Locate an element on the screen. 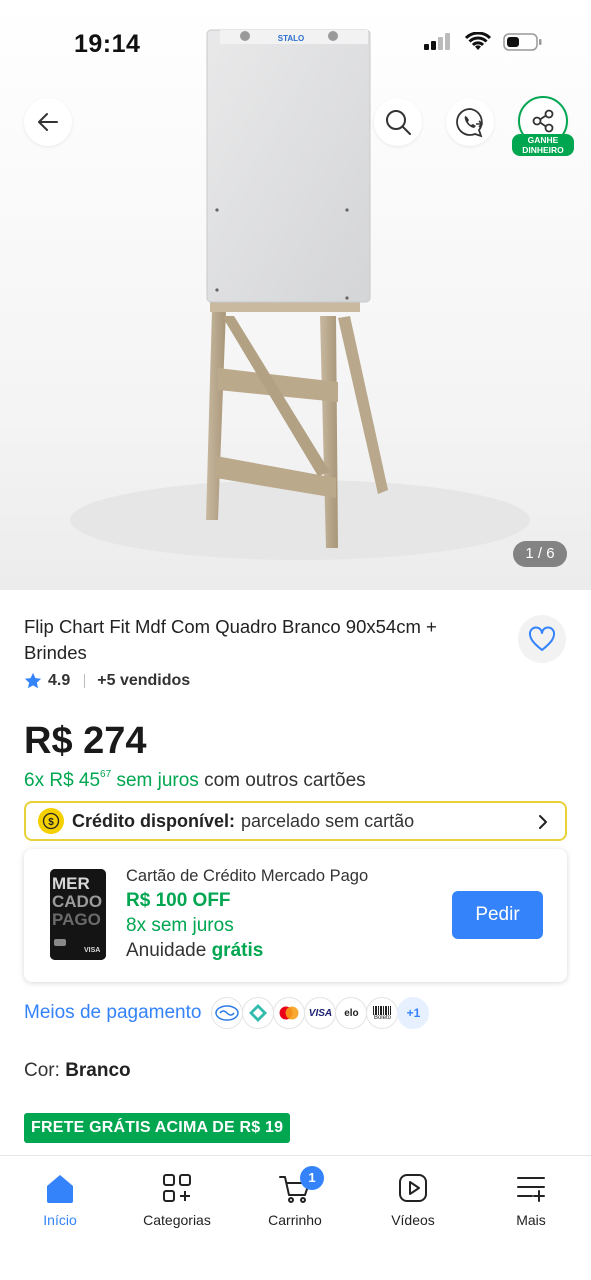 The image size is (591, 1280). nav-categories: Categorias is located at coordinates (177, 1198).